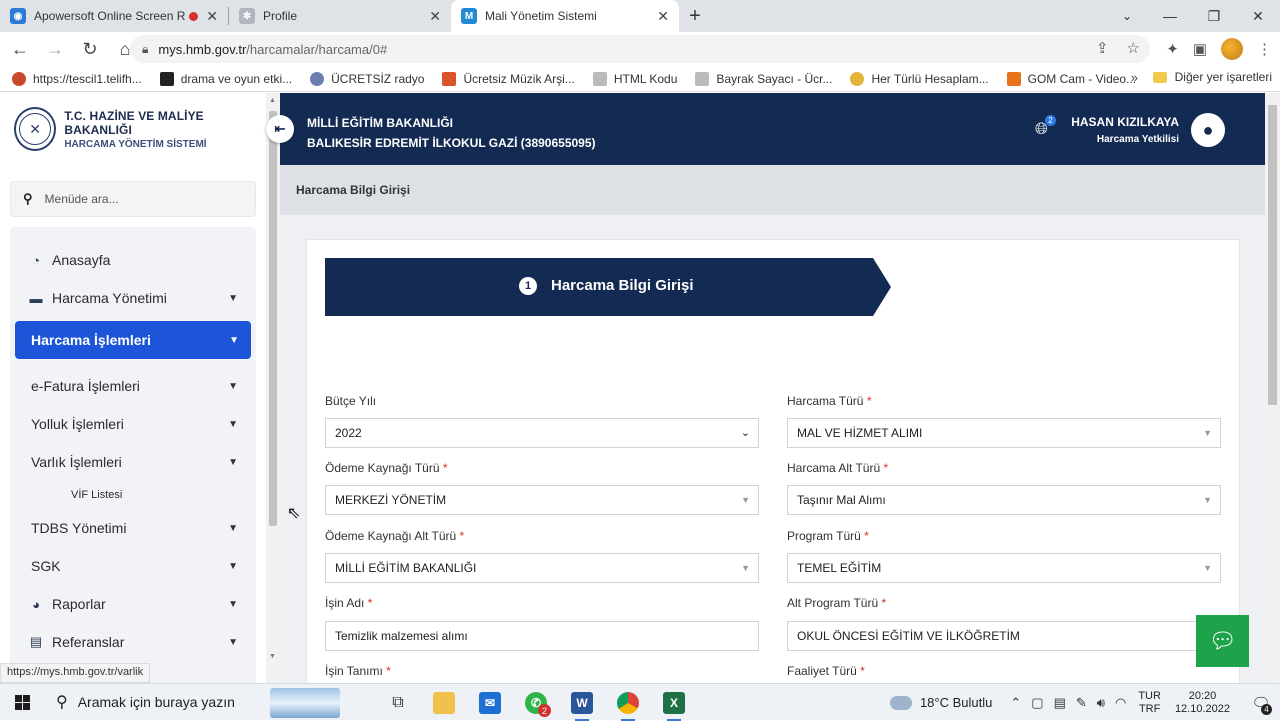 The width and height of the screenshot is (1280, 721). I want to click on sidebar-item-referanslar: ▤ Referanslar ▼, so click(133, 642).